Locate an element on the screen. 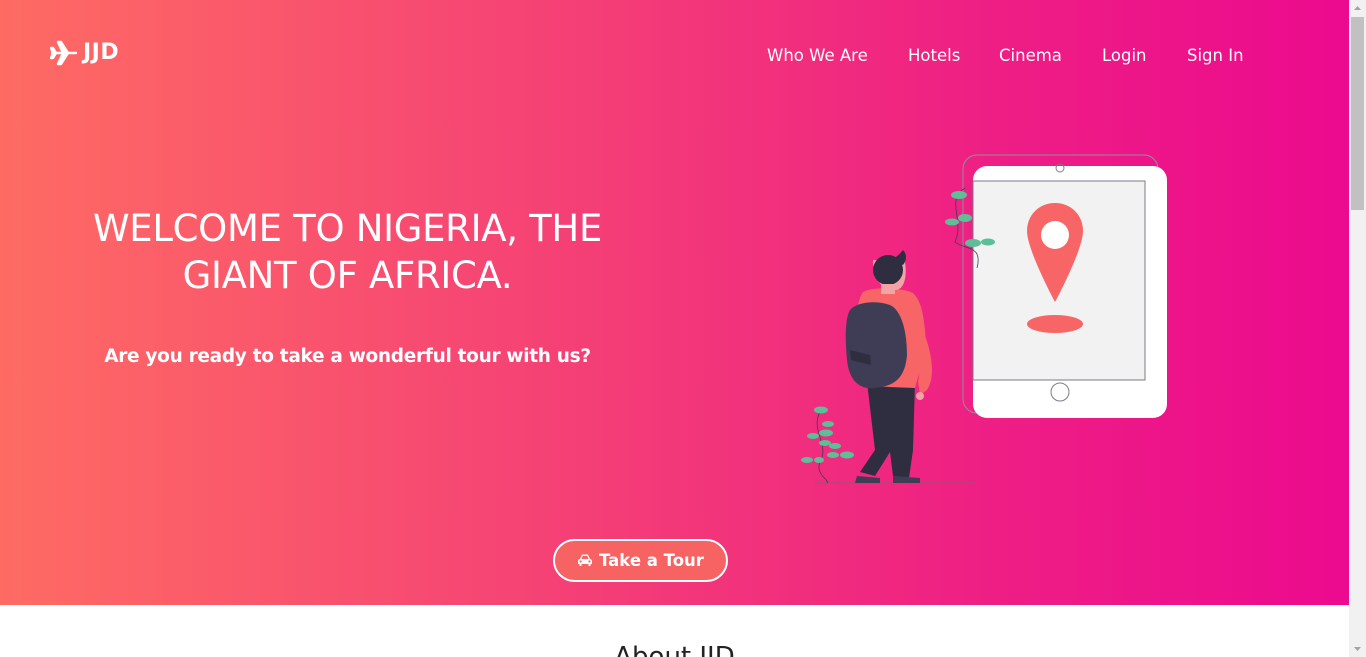 Image resolution: width=1366 pixels, height=657 pixels. brand-logo: JJD is located at coordinates (84, 53).